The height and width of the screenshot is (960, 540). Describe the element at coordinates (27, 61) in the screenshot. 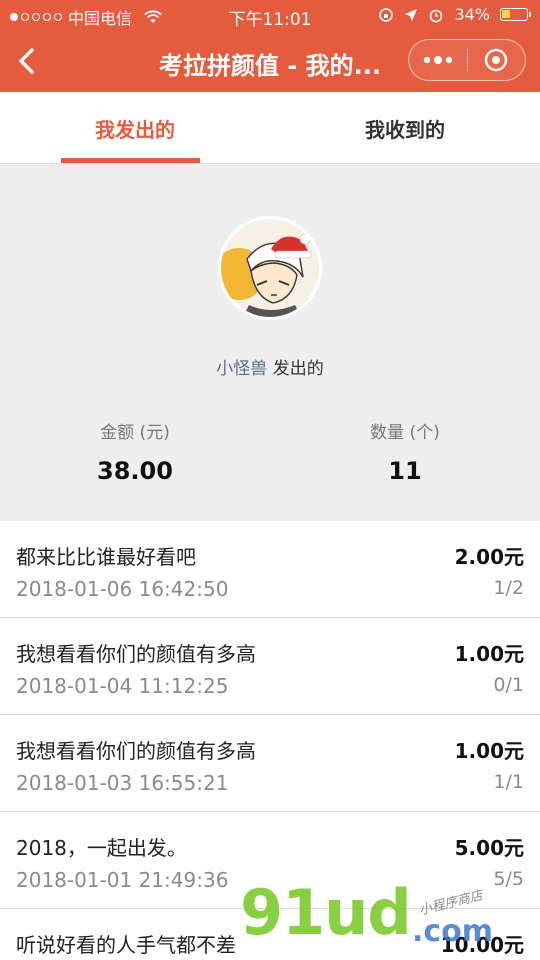

I see `back-arrow-icon` at that location.